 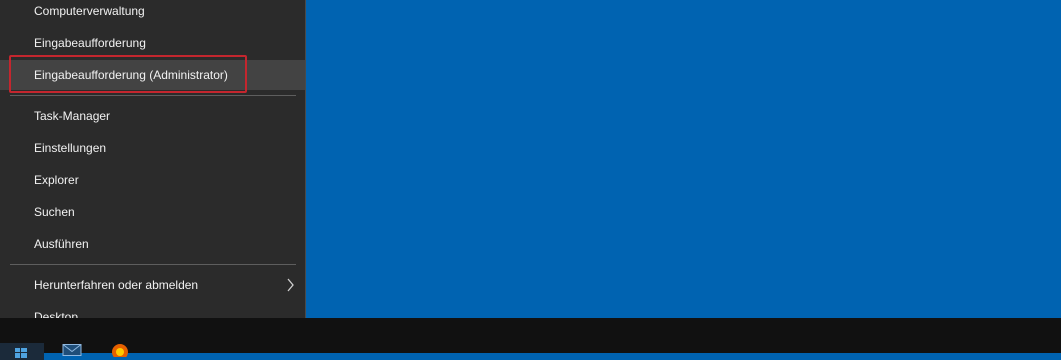 I want to click on menu-item-shutdown-signout: Herunterfahren oder abmelden, so click(x=152, y=285).